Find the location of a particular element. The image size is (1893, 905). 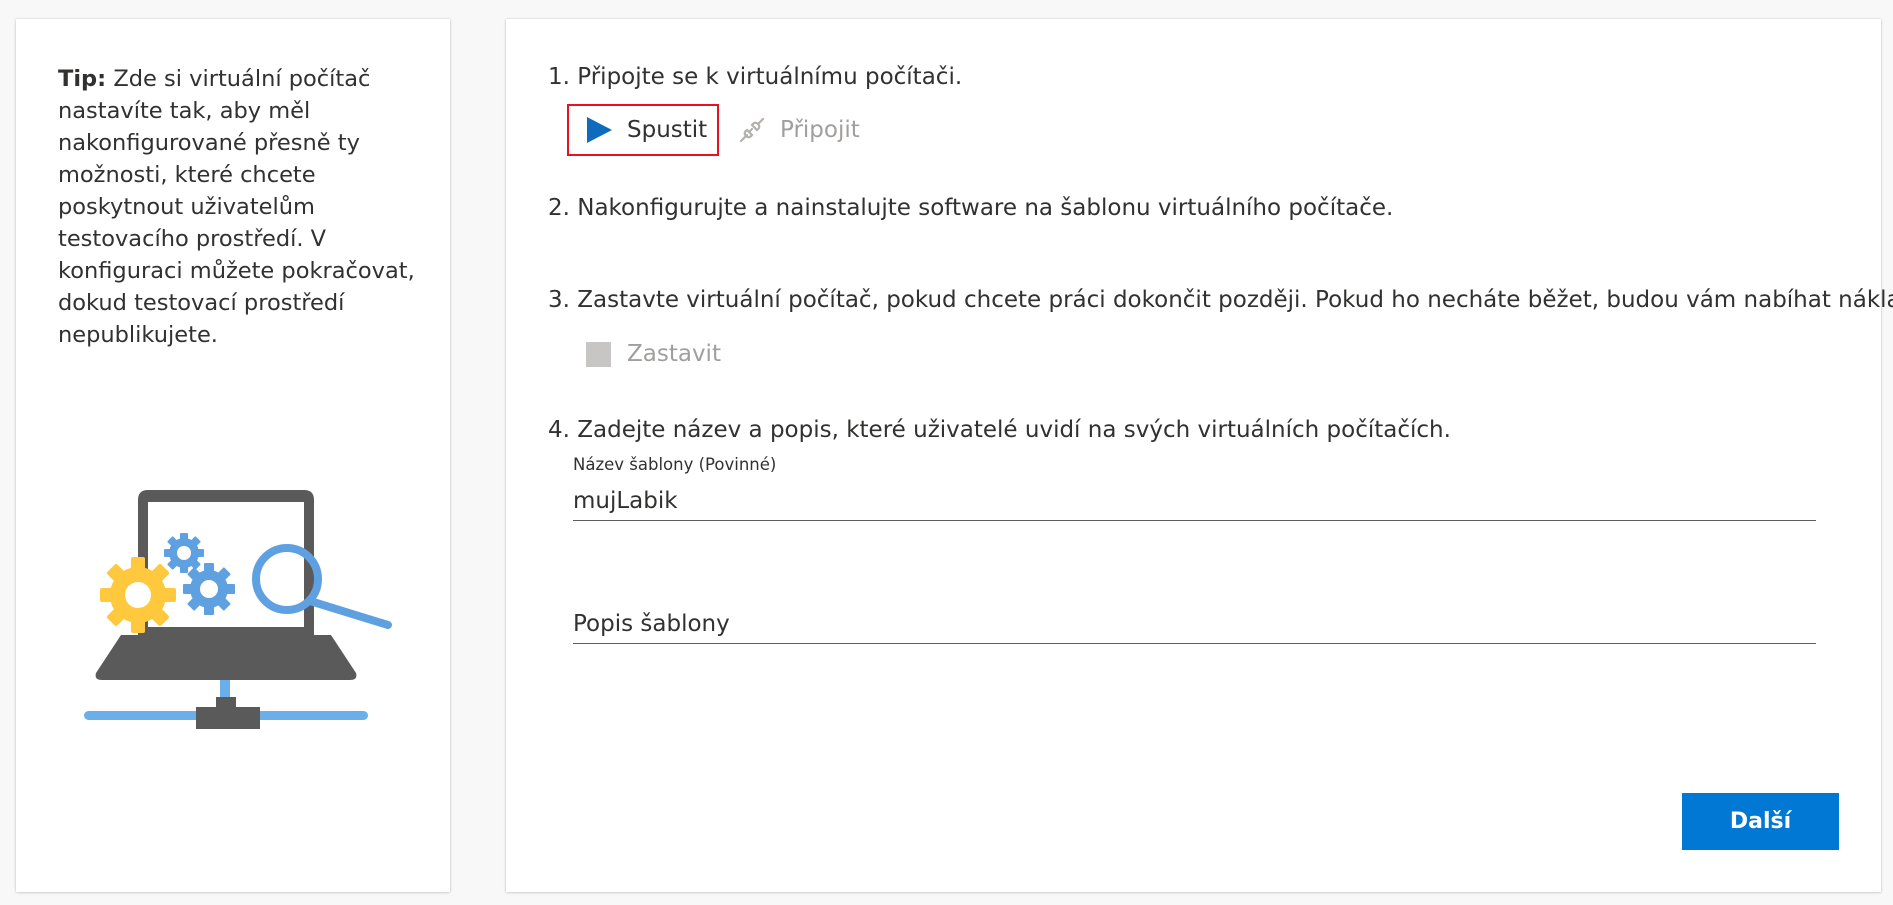

start-button: Spustit is located at coordinates (643, 130).